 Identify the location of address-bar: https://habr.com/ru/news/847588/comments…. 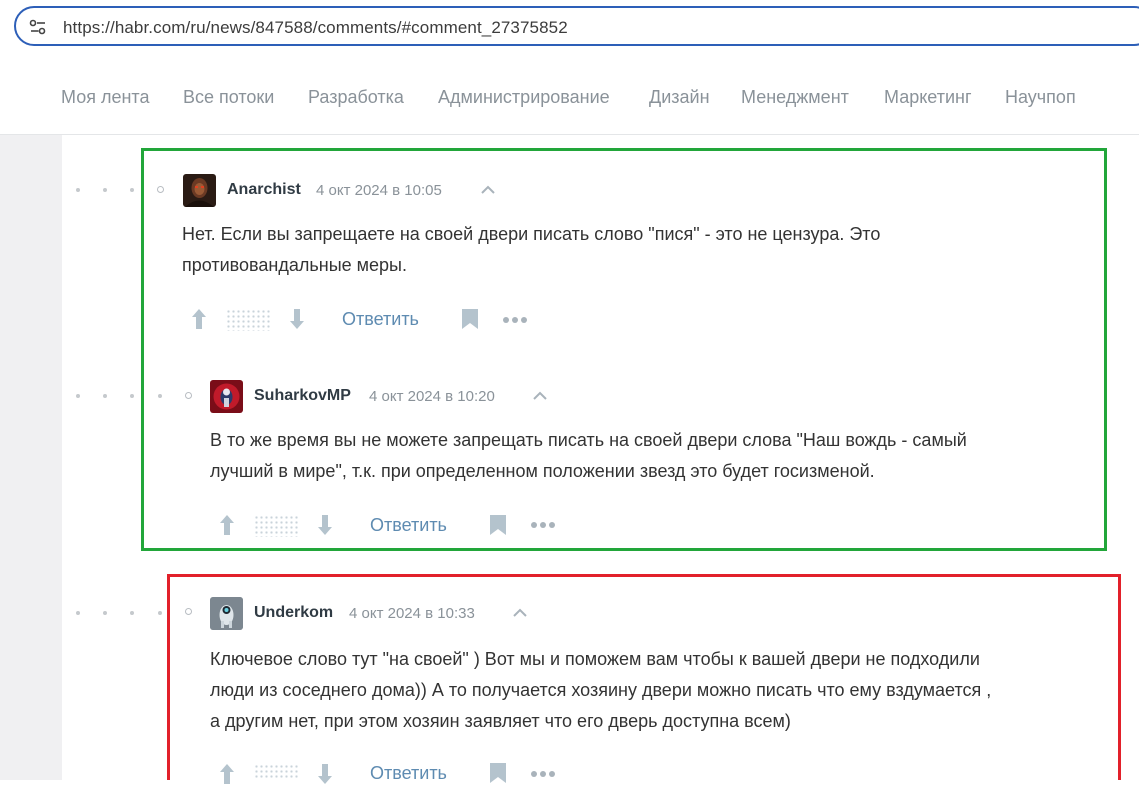
(576, 26).